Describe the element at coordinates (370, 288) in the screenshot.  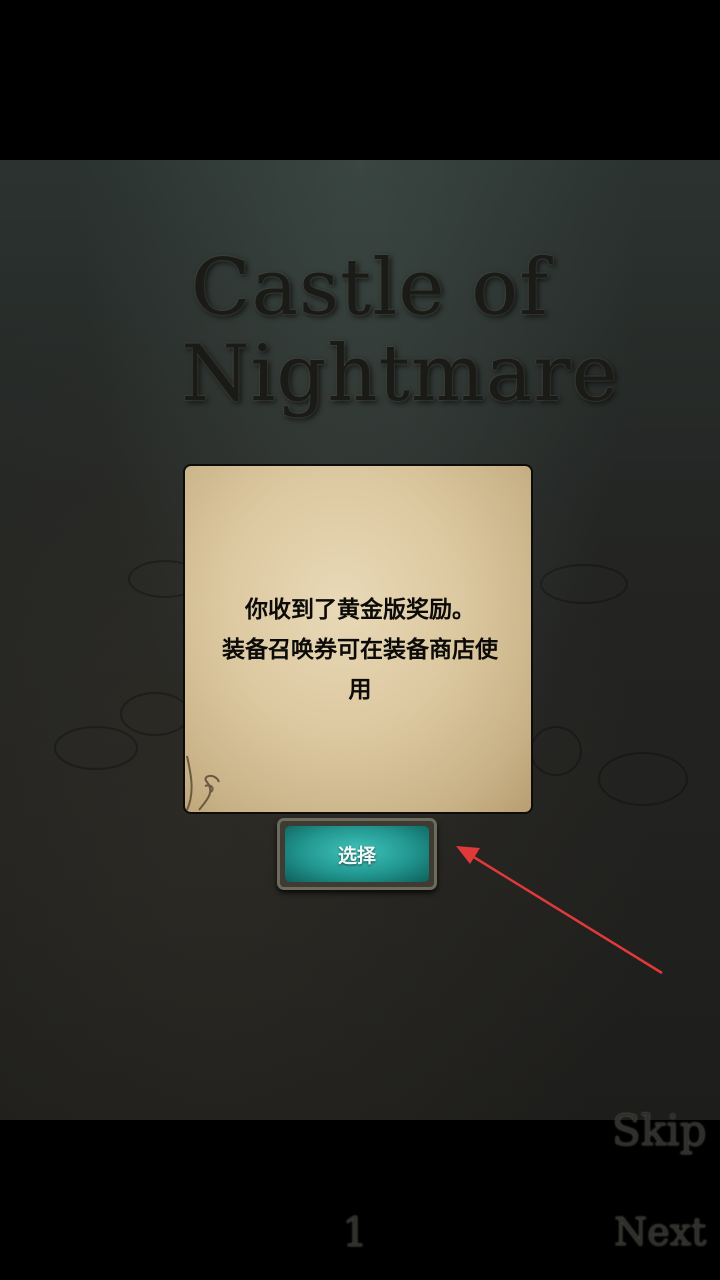
I see `game-title-line1: Castle of` at that location.